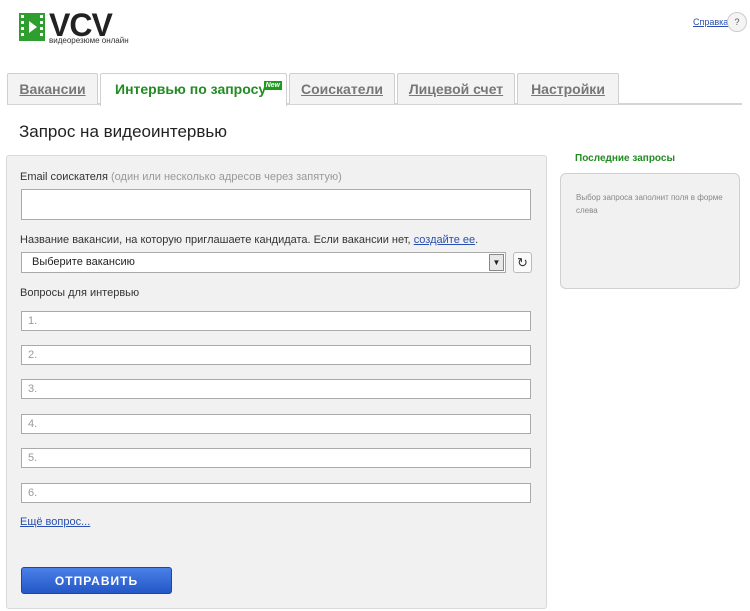 The image size is (750, 611). I want to click on tab-settings: Настройки, so click(568, 88).